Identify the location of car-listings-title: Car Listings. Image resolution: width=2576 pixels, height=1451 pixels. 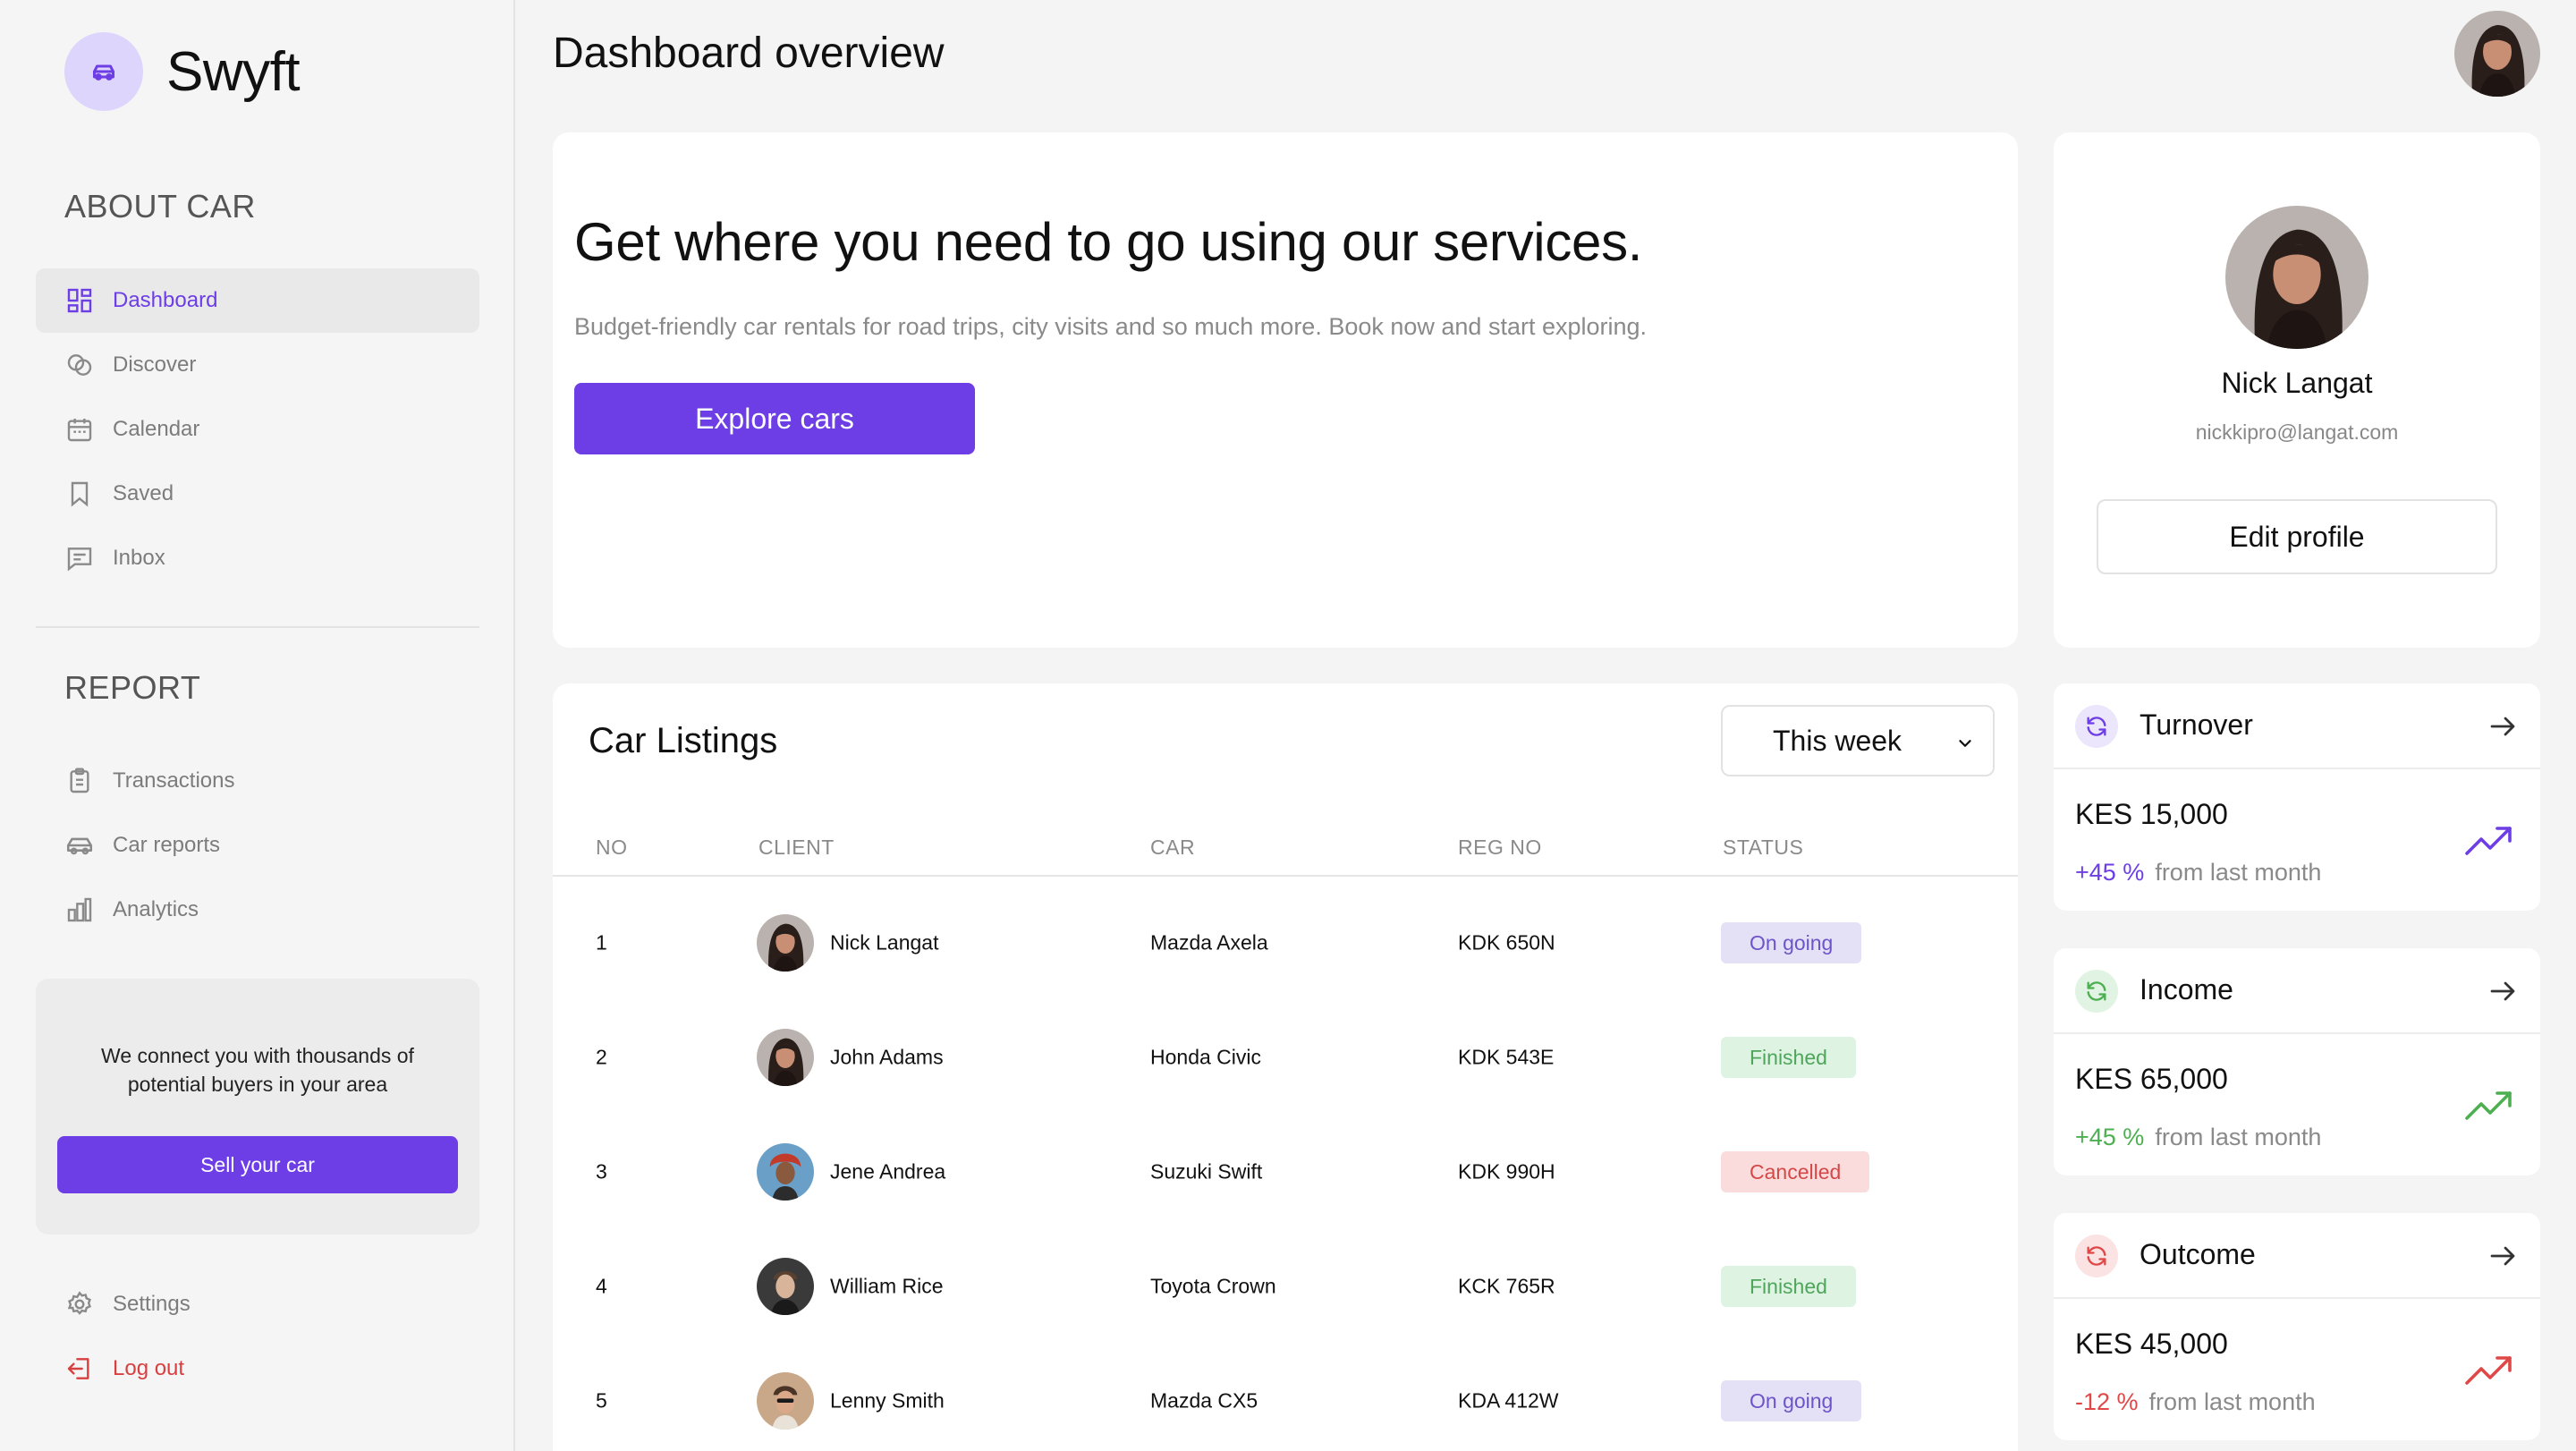
(683, 740).